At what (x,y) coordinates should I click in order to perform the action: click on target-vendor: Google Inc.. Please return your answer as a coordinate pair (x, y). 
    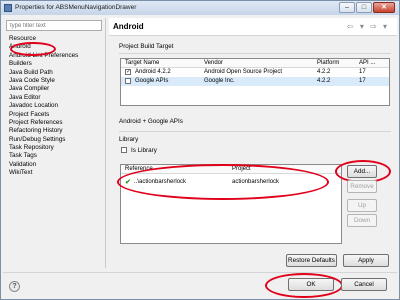
    Looking at the image, I should click on (219, 81).